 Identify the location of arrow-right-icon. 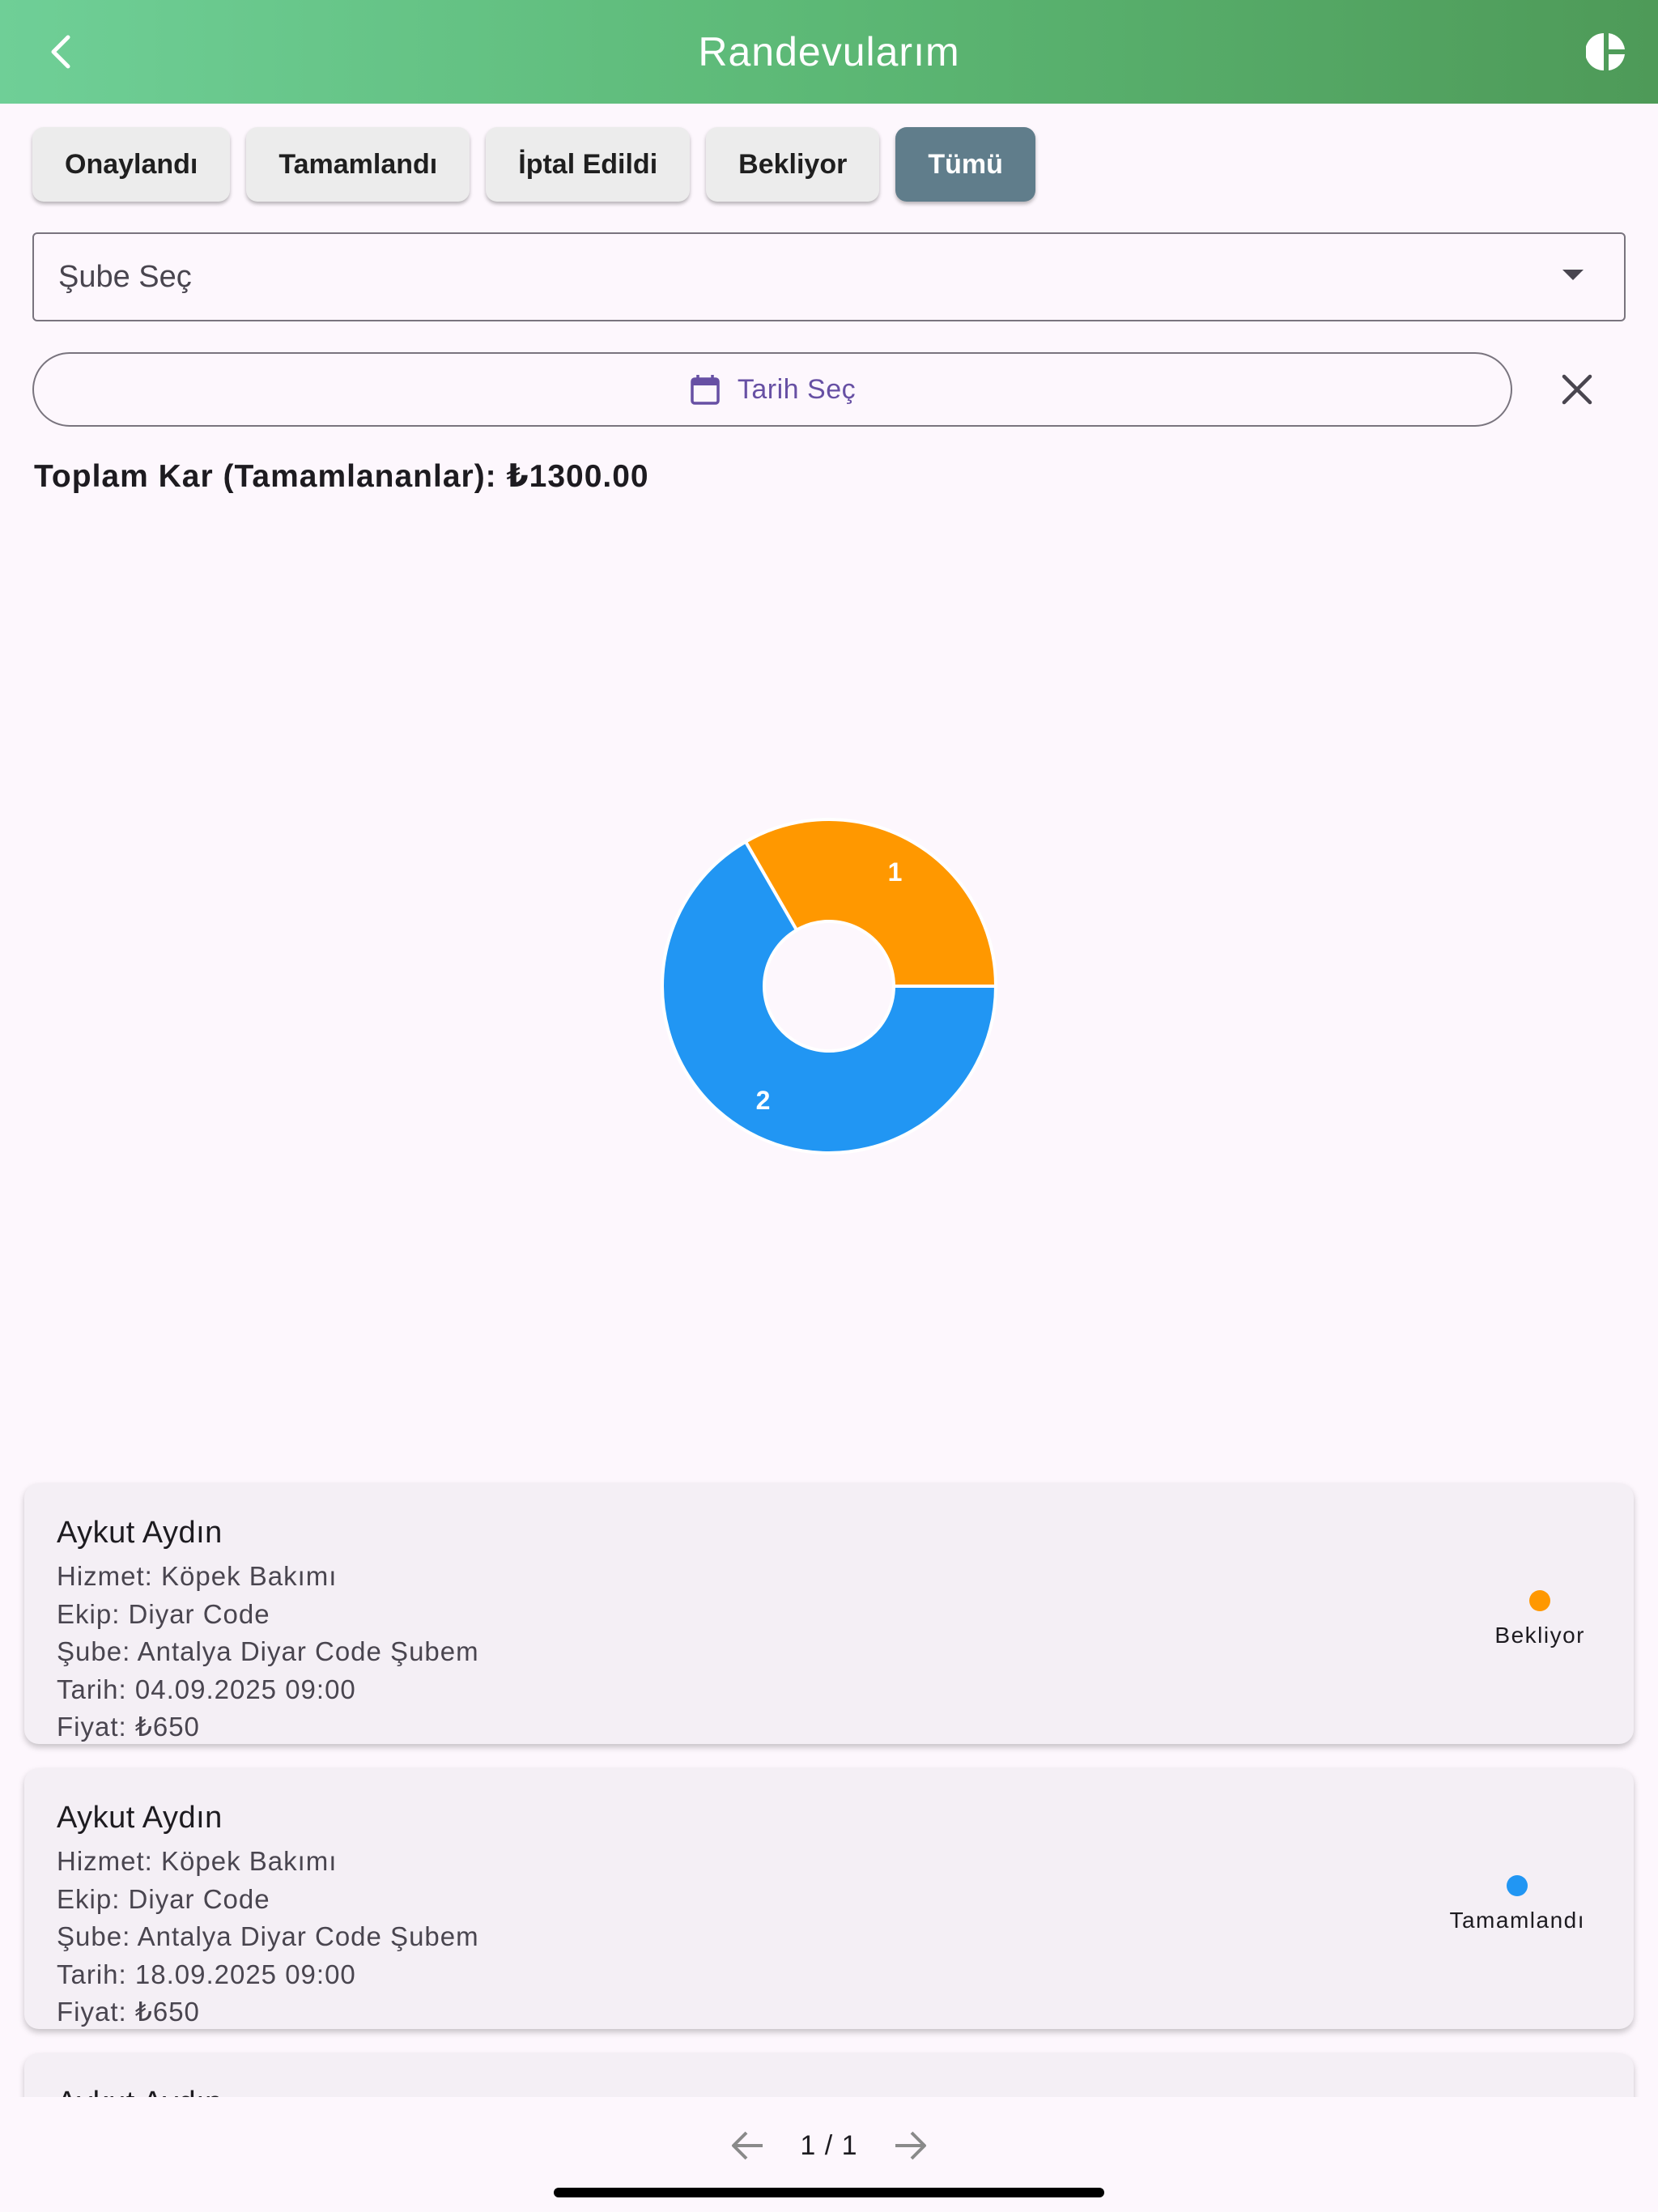
(910, 2146).